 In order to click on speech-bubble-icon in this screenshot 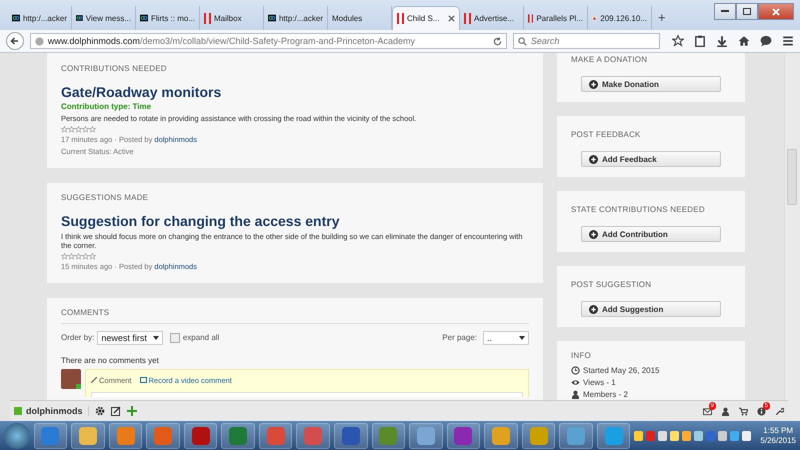, I will do `click(766, 41)`.